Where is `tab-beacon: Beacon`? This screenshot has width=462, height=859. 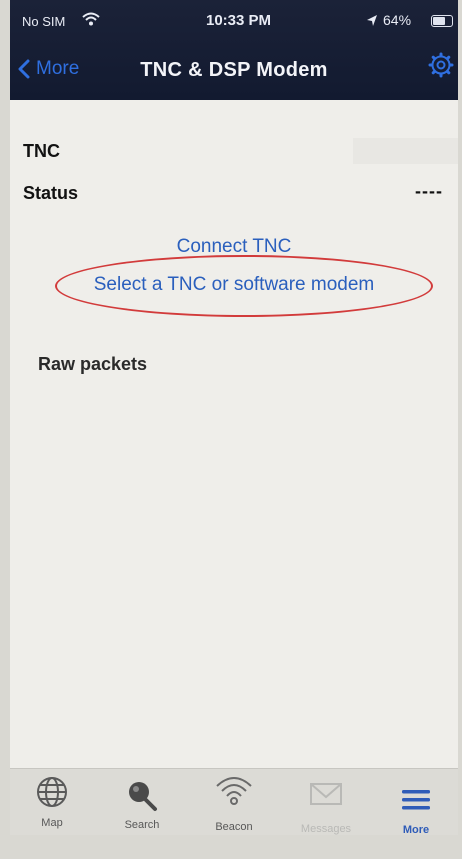
tab-beacon: Beacon is located at coordinates (234, 802).